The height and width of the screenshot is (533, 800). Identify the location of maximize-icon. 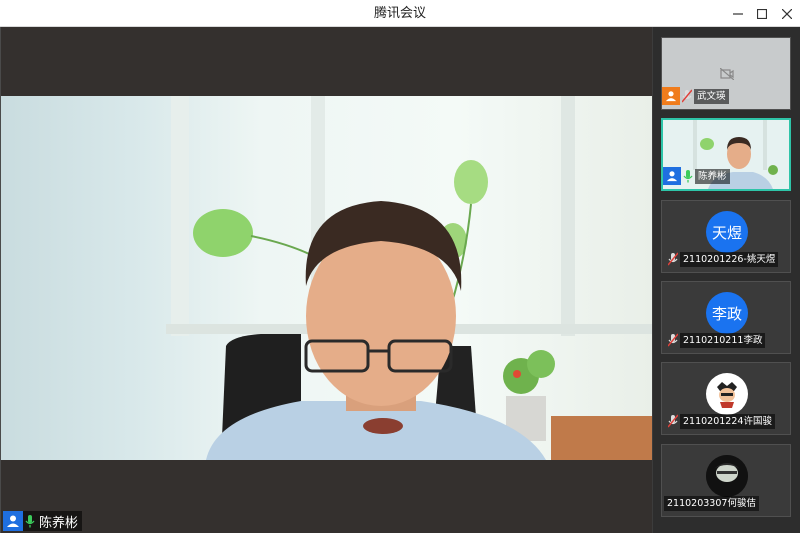
(762, 13).